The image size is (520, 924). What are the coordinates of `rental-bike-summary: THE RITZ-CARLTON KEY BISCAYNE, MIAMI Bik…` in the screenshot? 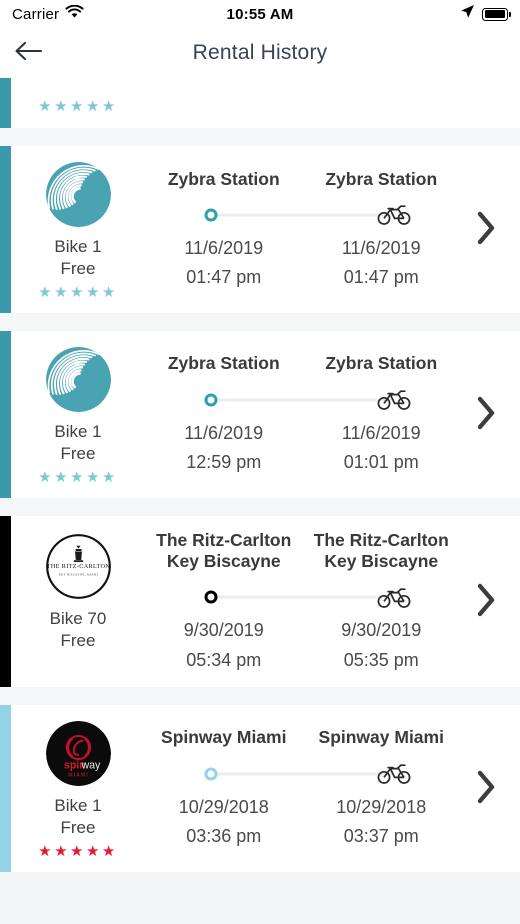 It's located at (78, 602).